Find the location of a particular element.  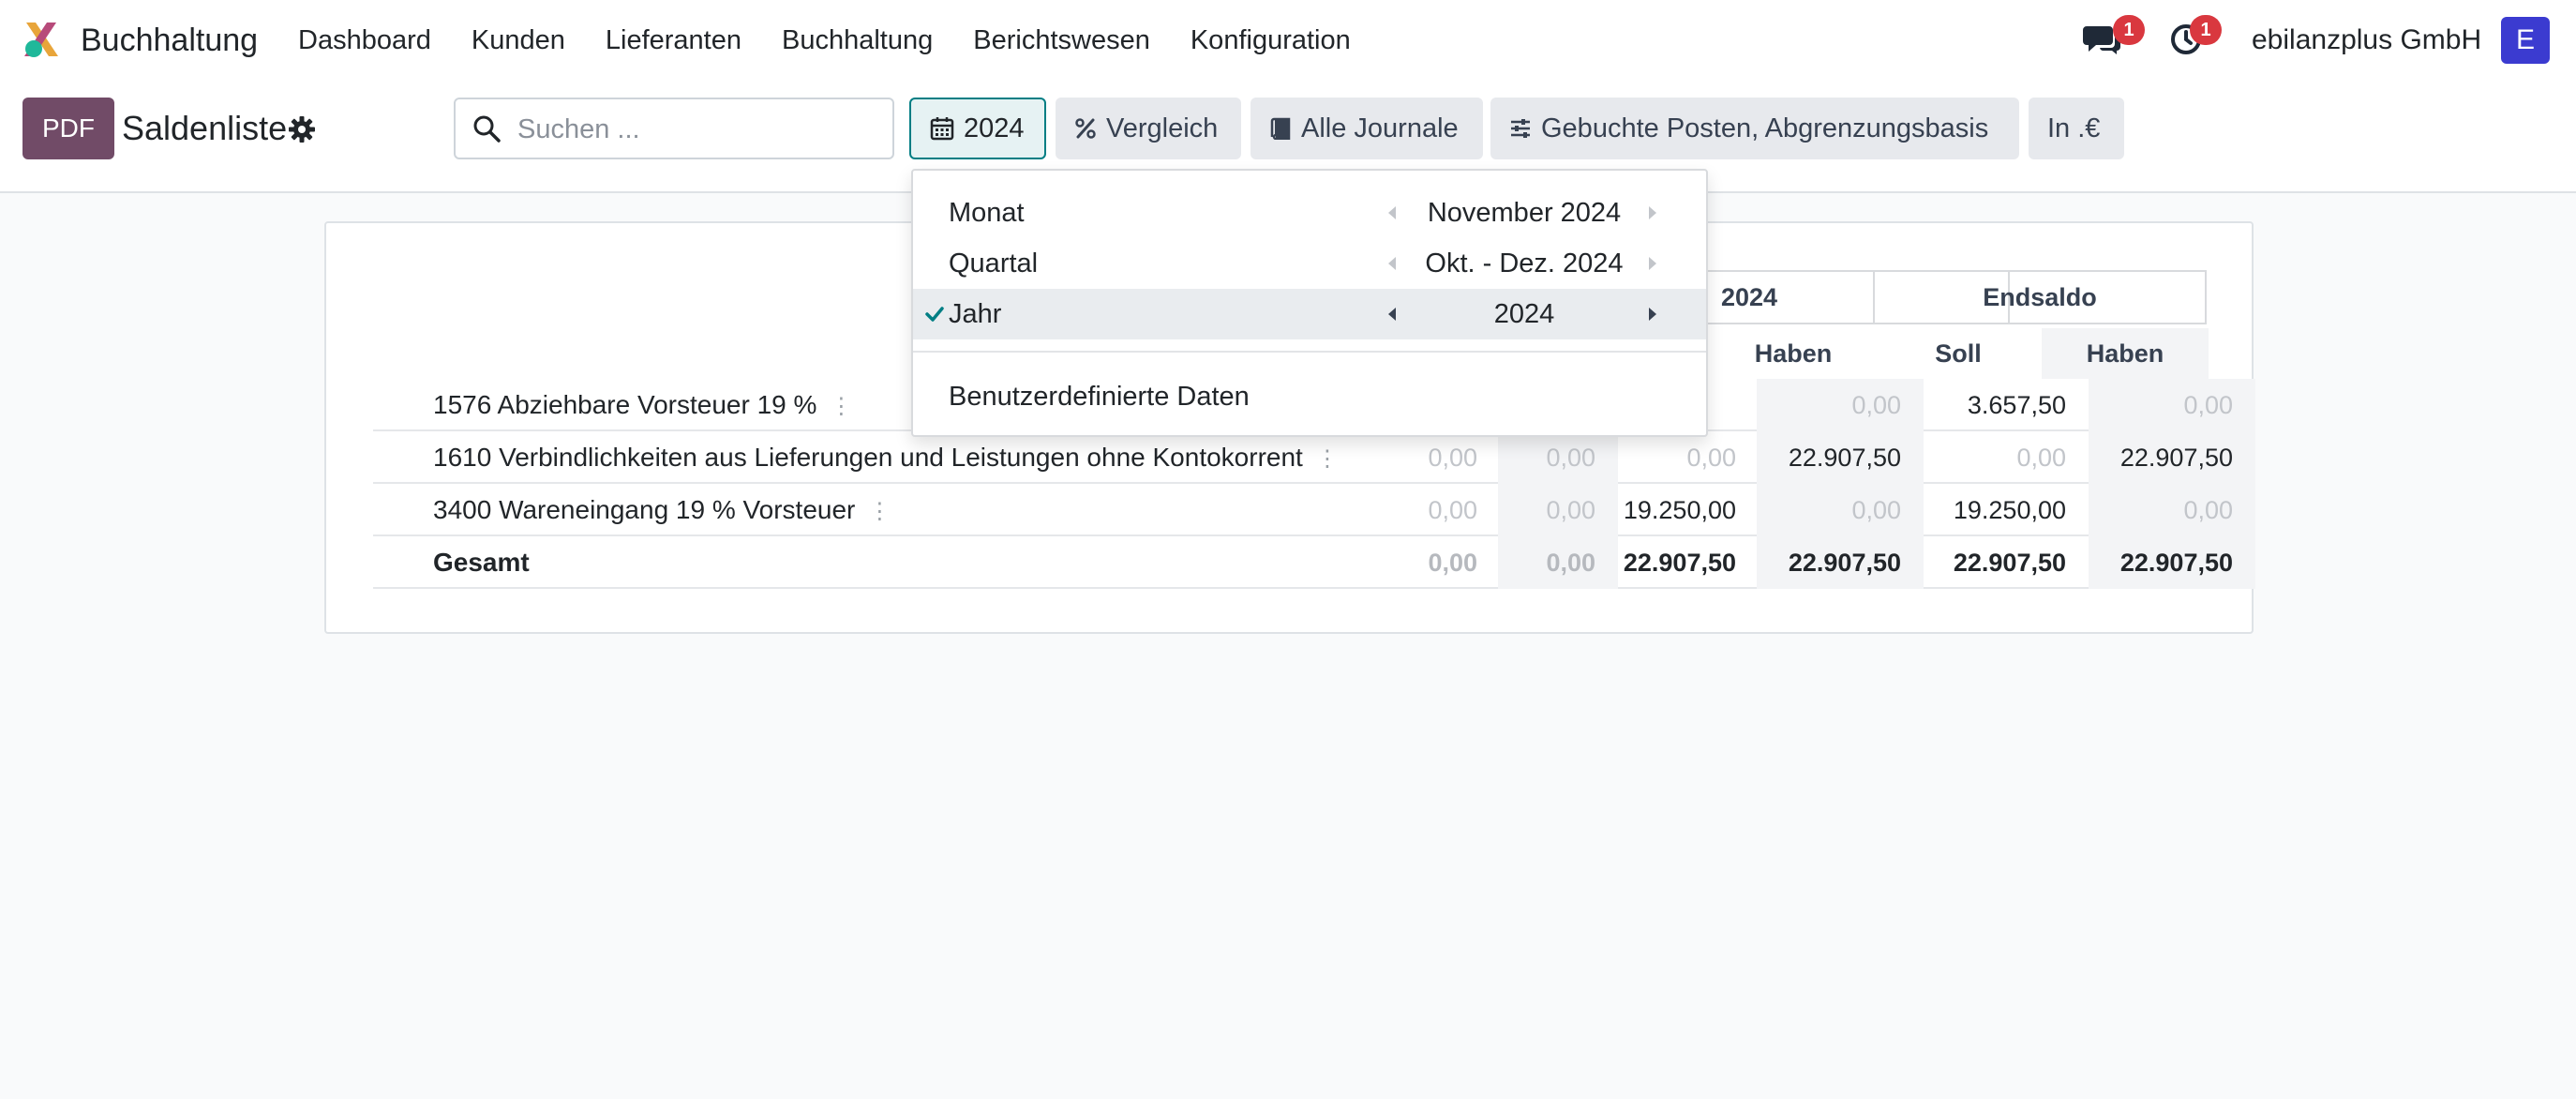

dropdown-divider is located at coordinates (1309, 352).